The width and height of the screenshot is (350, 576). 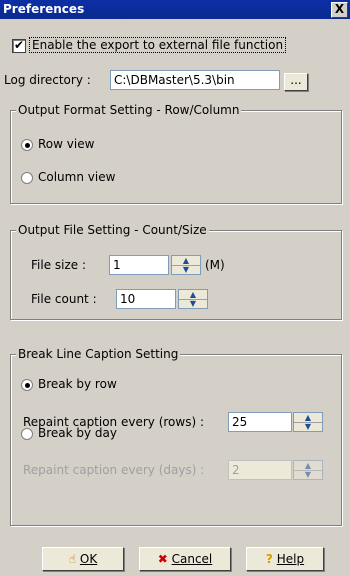 I want to click on close-button: X, so click(x=339, y=10).